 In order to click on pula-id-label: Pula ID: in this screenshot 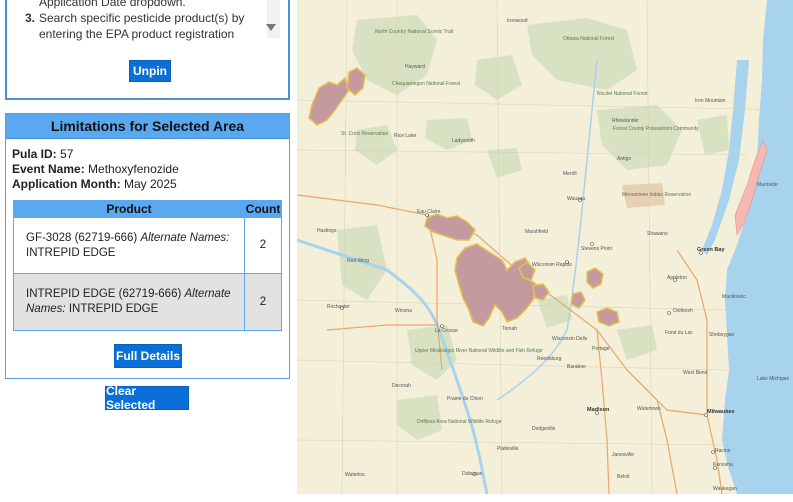, I will do `click(34, 154)`.